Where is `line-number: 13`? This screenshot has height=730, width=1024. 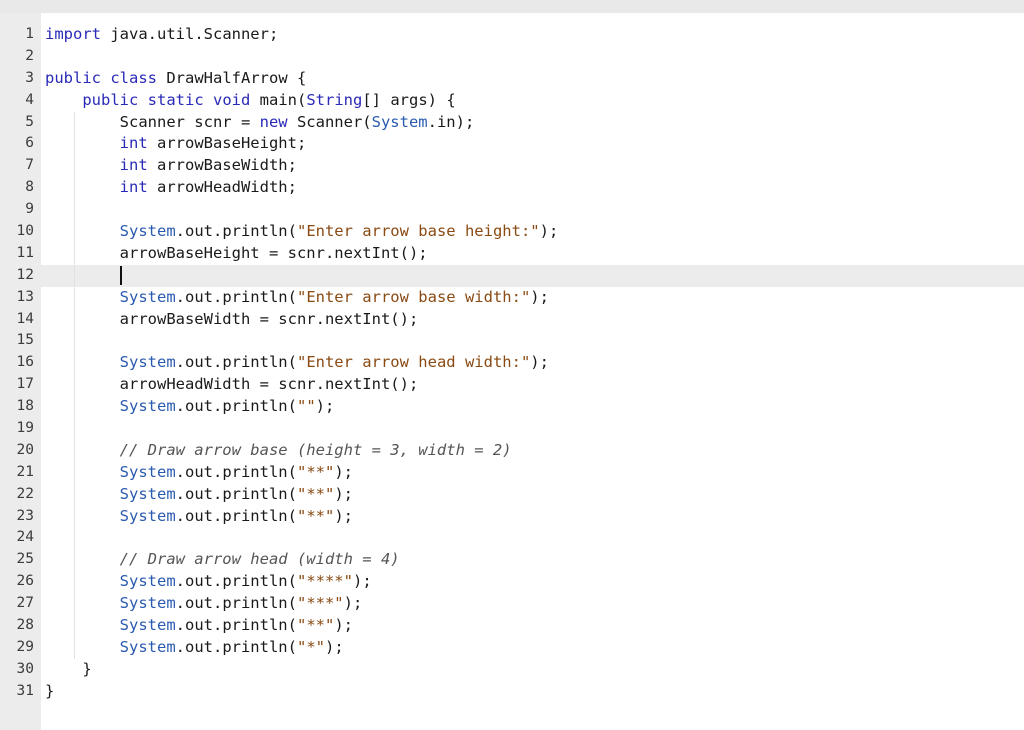 line-number: 13 is located at coordinates (25, 296).